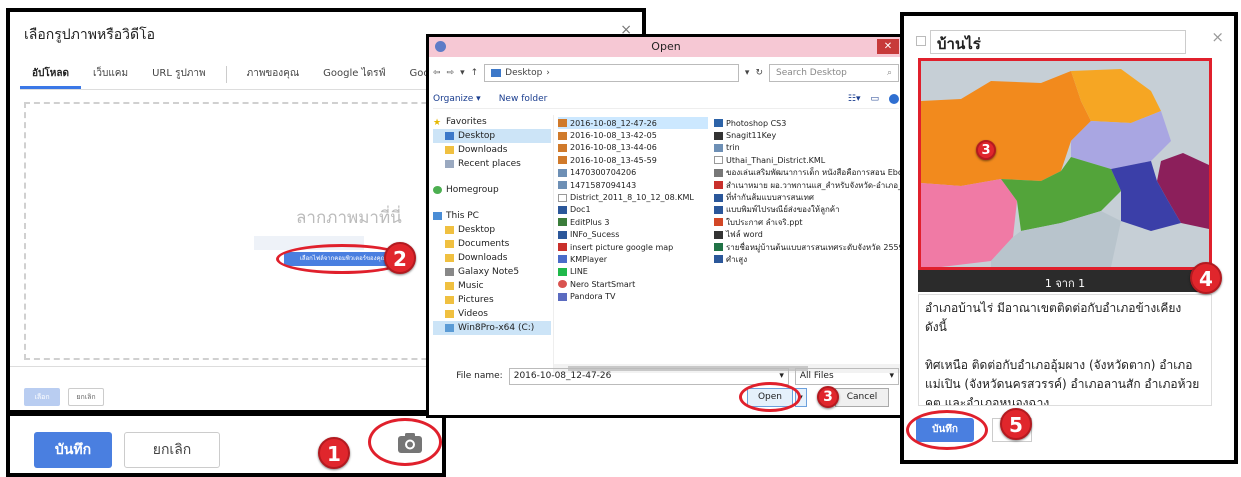  I want to click on nav-drive-c: Win8Pro-x64 (C:), so click(492, 328).